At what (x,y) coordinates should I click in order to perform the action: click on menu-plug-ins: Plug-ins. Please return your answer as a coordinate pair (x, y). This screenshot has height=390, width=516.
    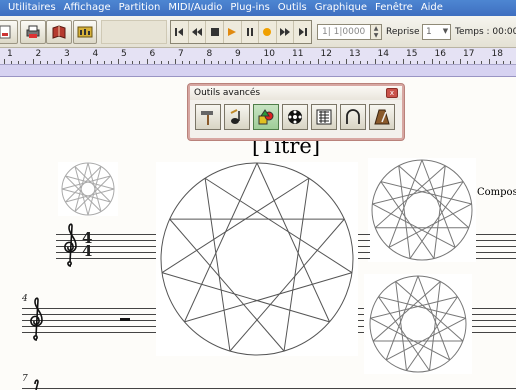
    Looking at the image, I should click on (249, 8).